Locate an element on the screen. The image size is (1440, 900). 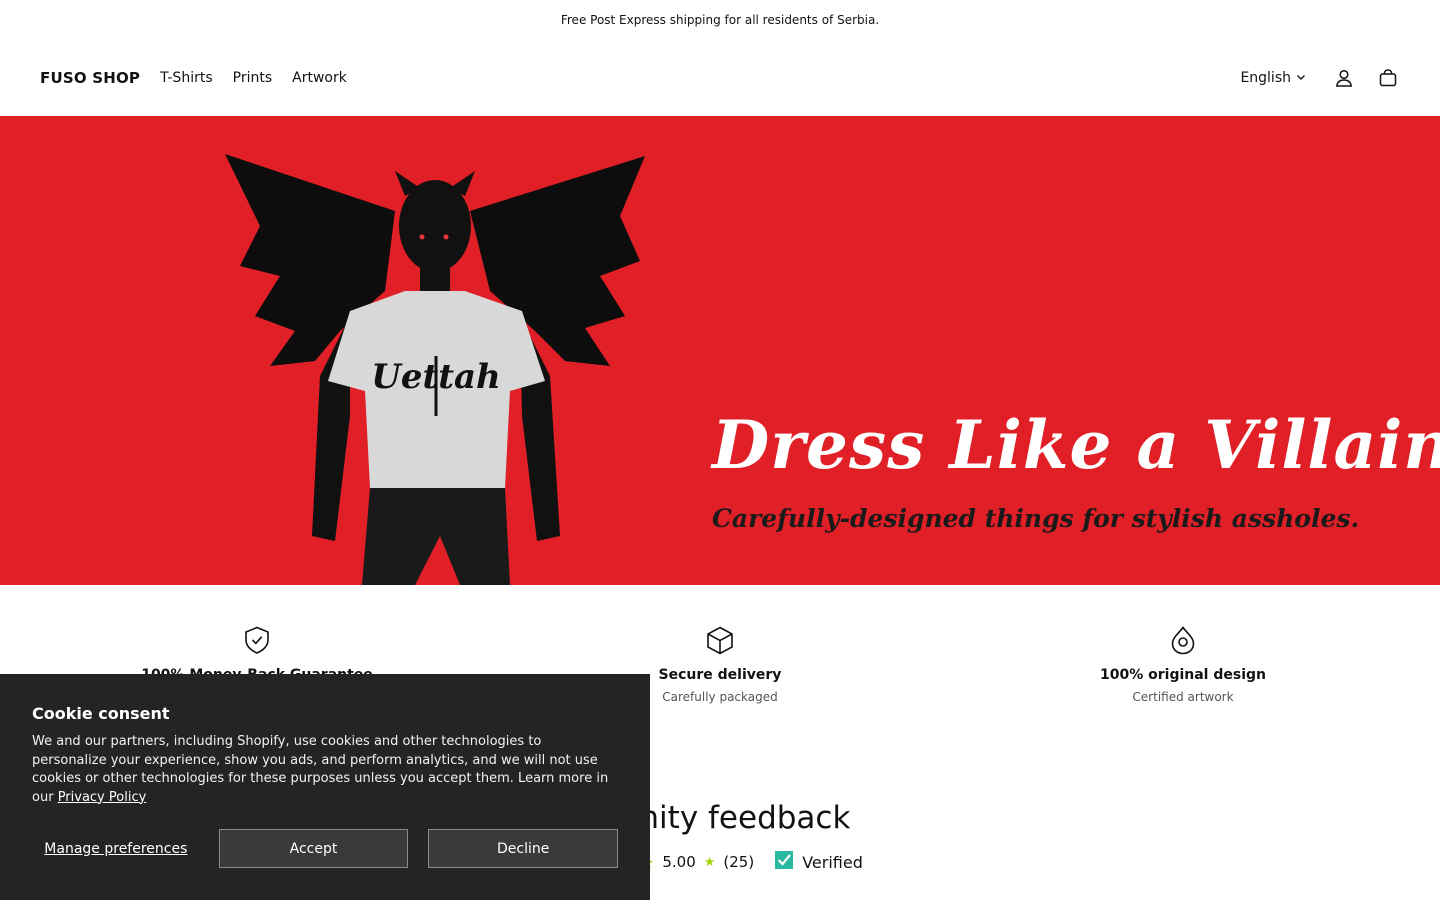
rating-summary: ★ 5.00 ★ (25) Verified is located at coordinates (751, 862).